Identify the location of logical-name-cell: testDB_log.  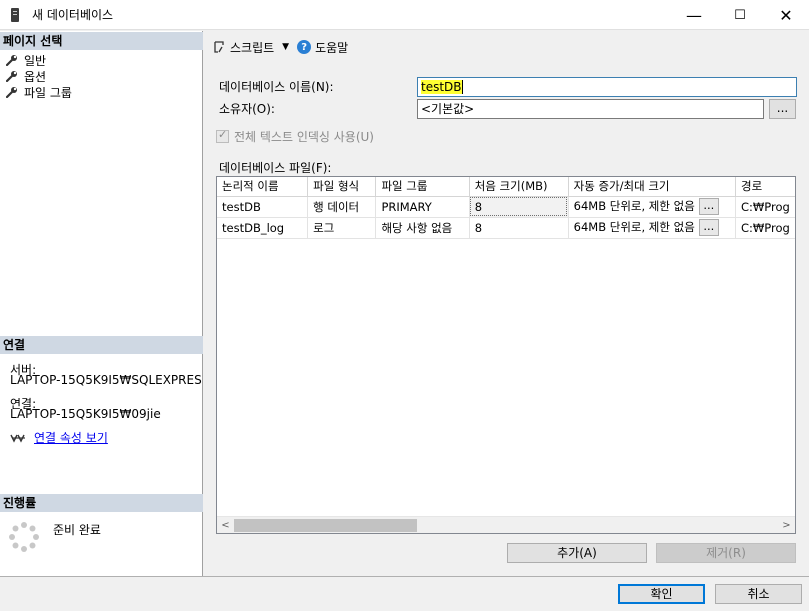
(263, 228).